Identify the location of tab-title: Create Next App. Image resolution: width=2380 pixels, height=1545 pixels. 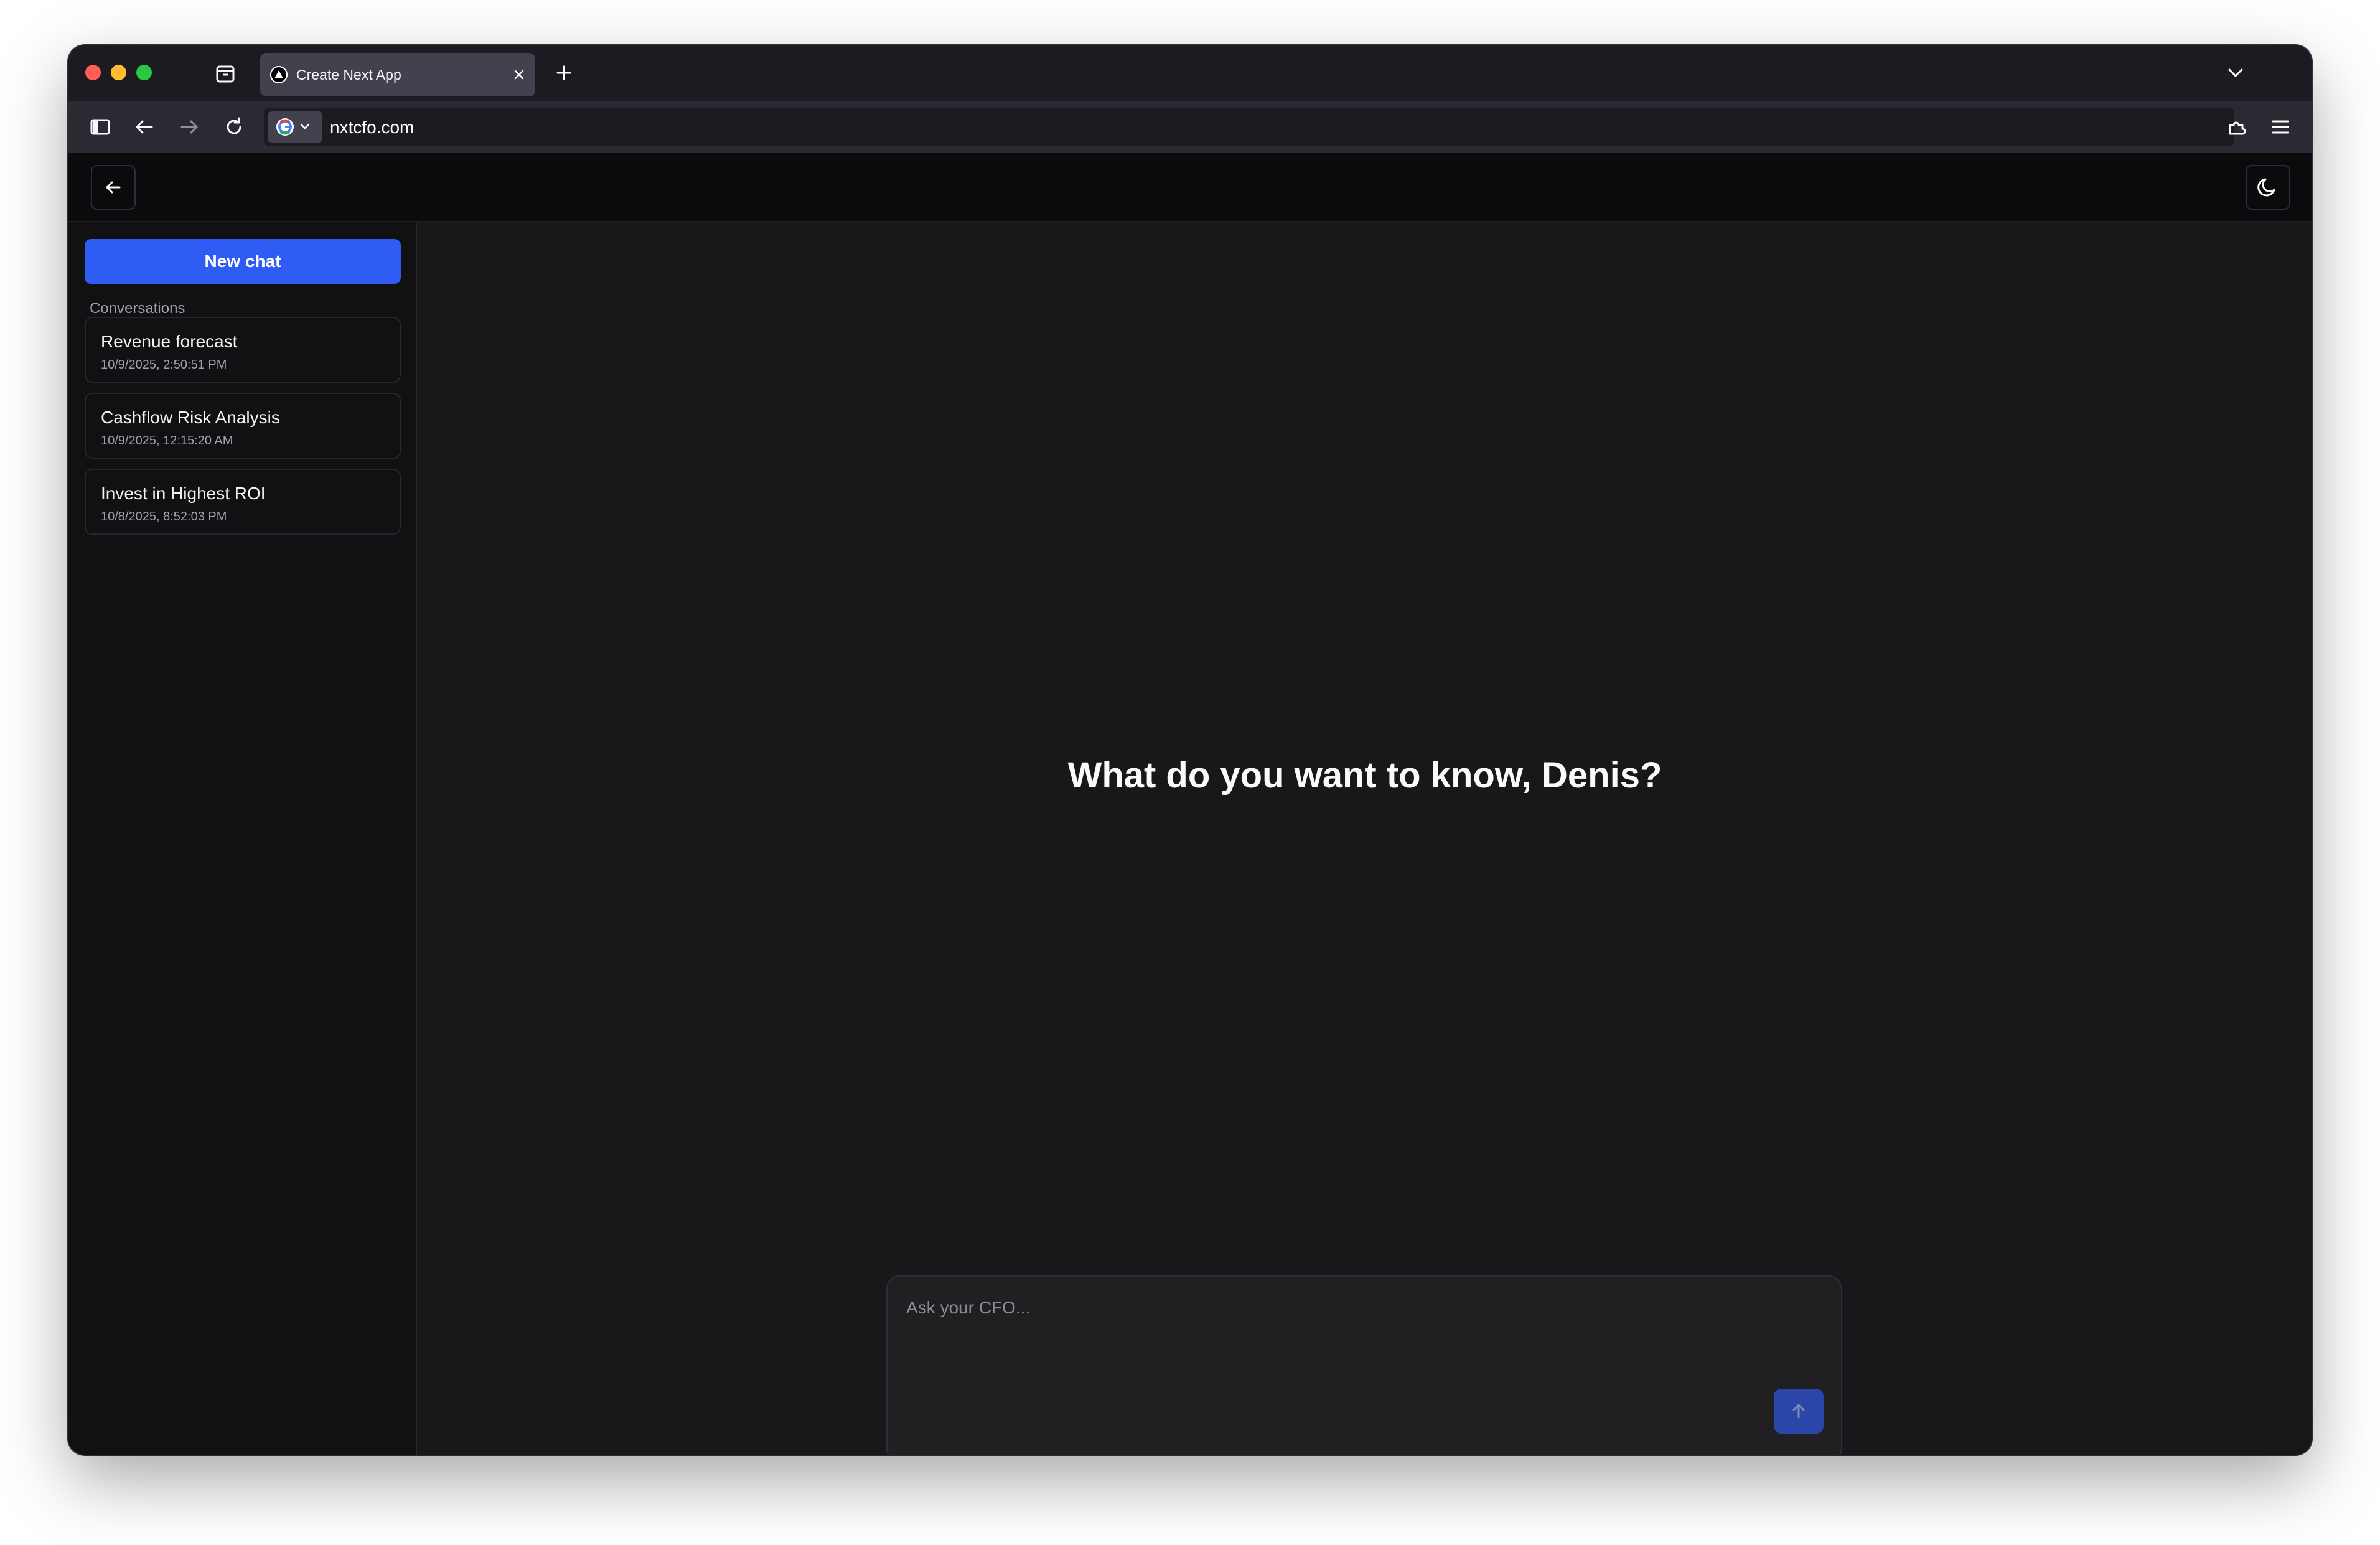
(349, 75).